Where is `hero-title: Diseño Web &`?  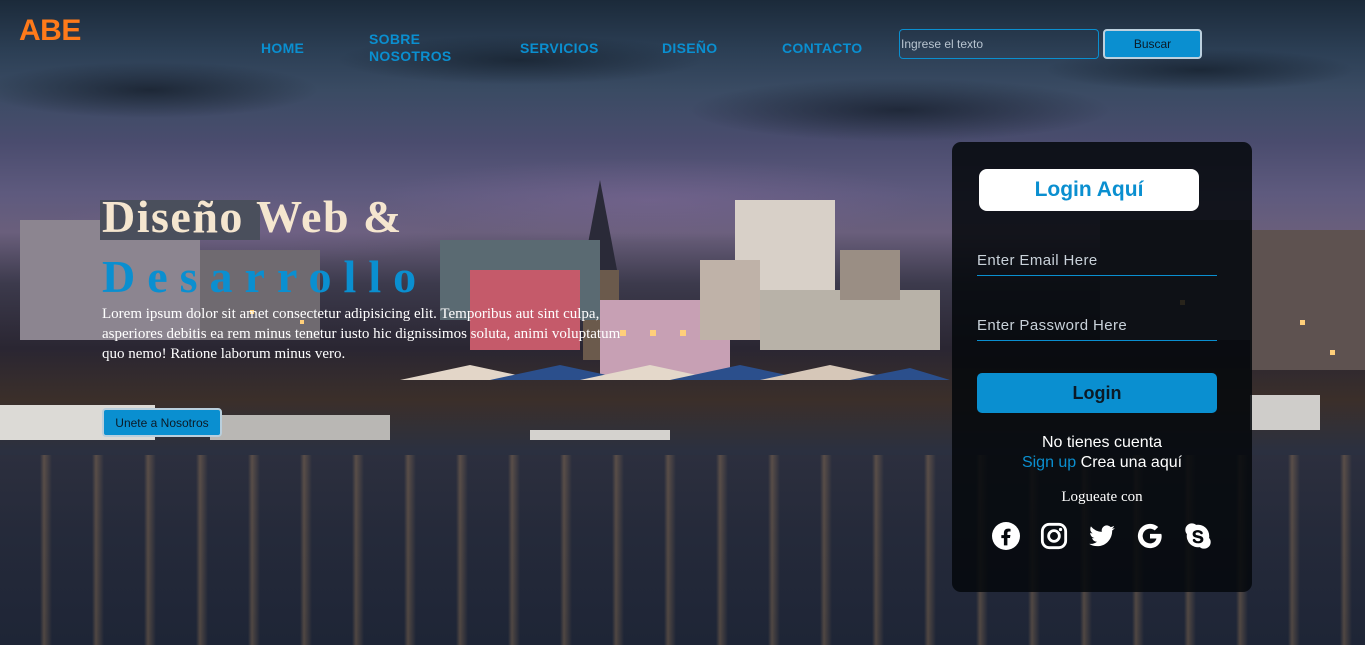 hero-title: Diseño Web & is located at coordinates (252, 216).